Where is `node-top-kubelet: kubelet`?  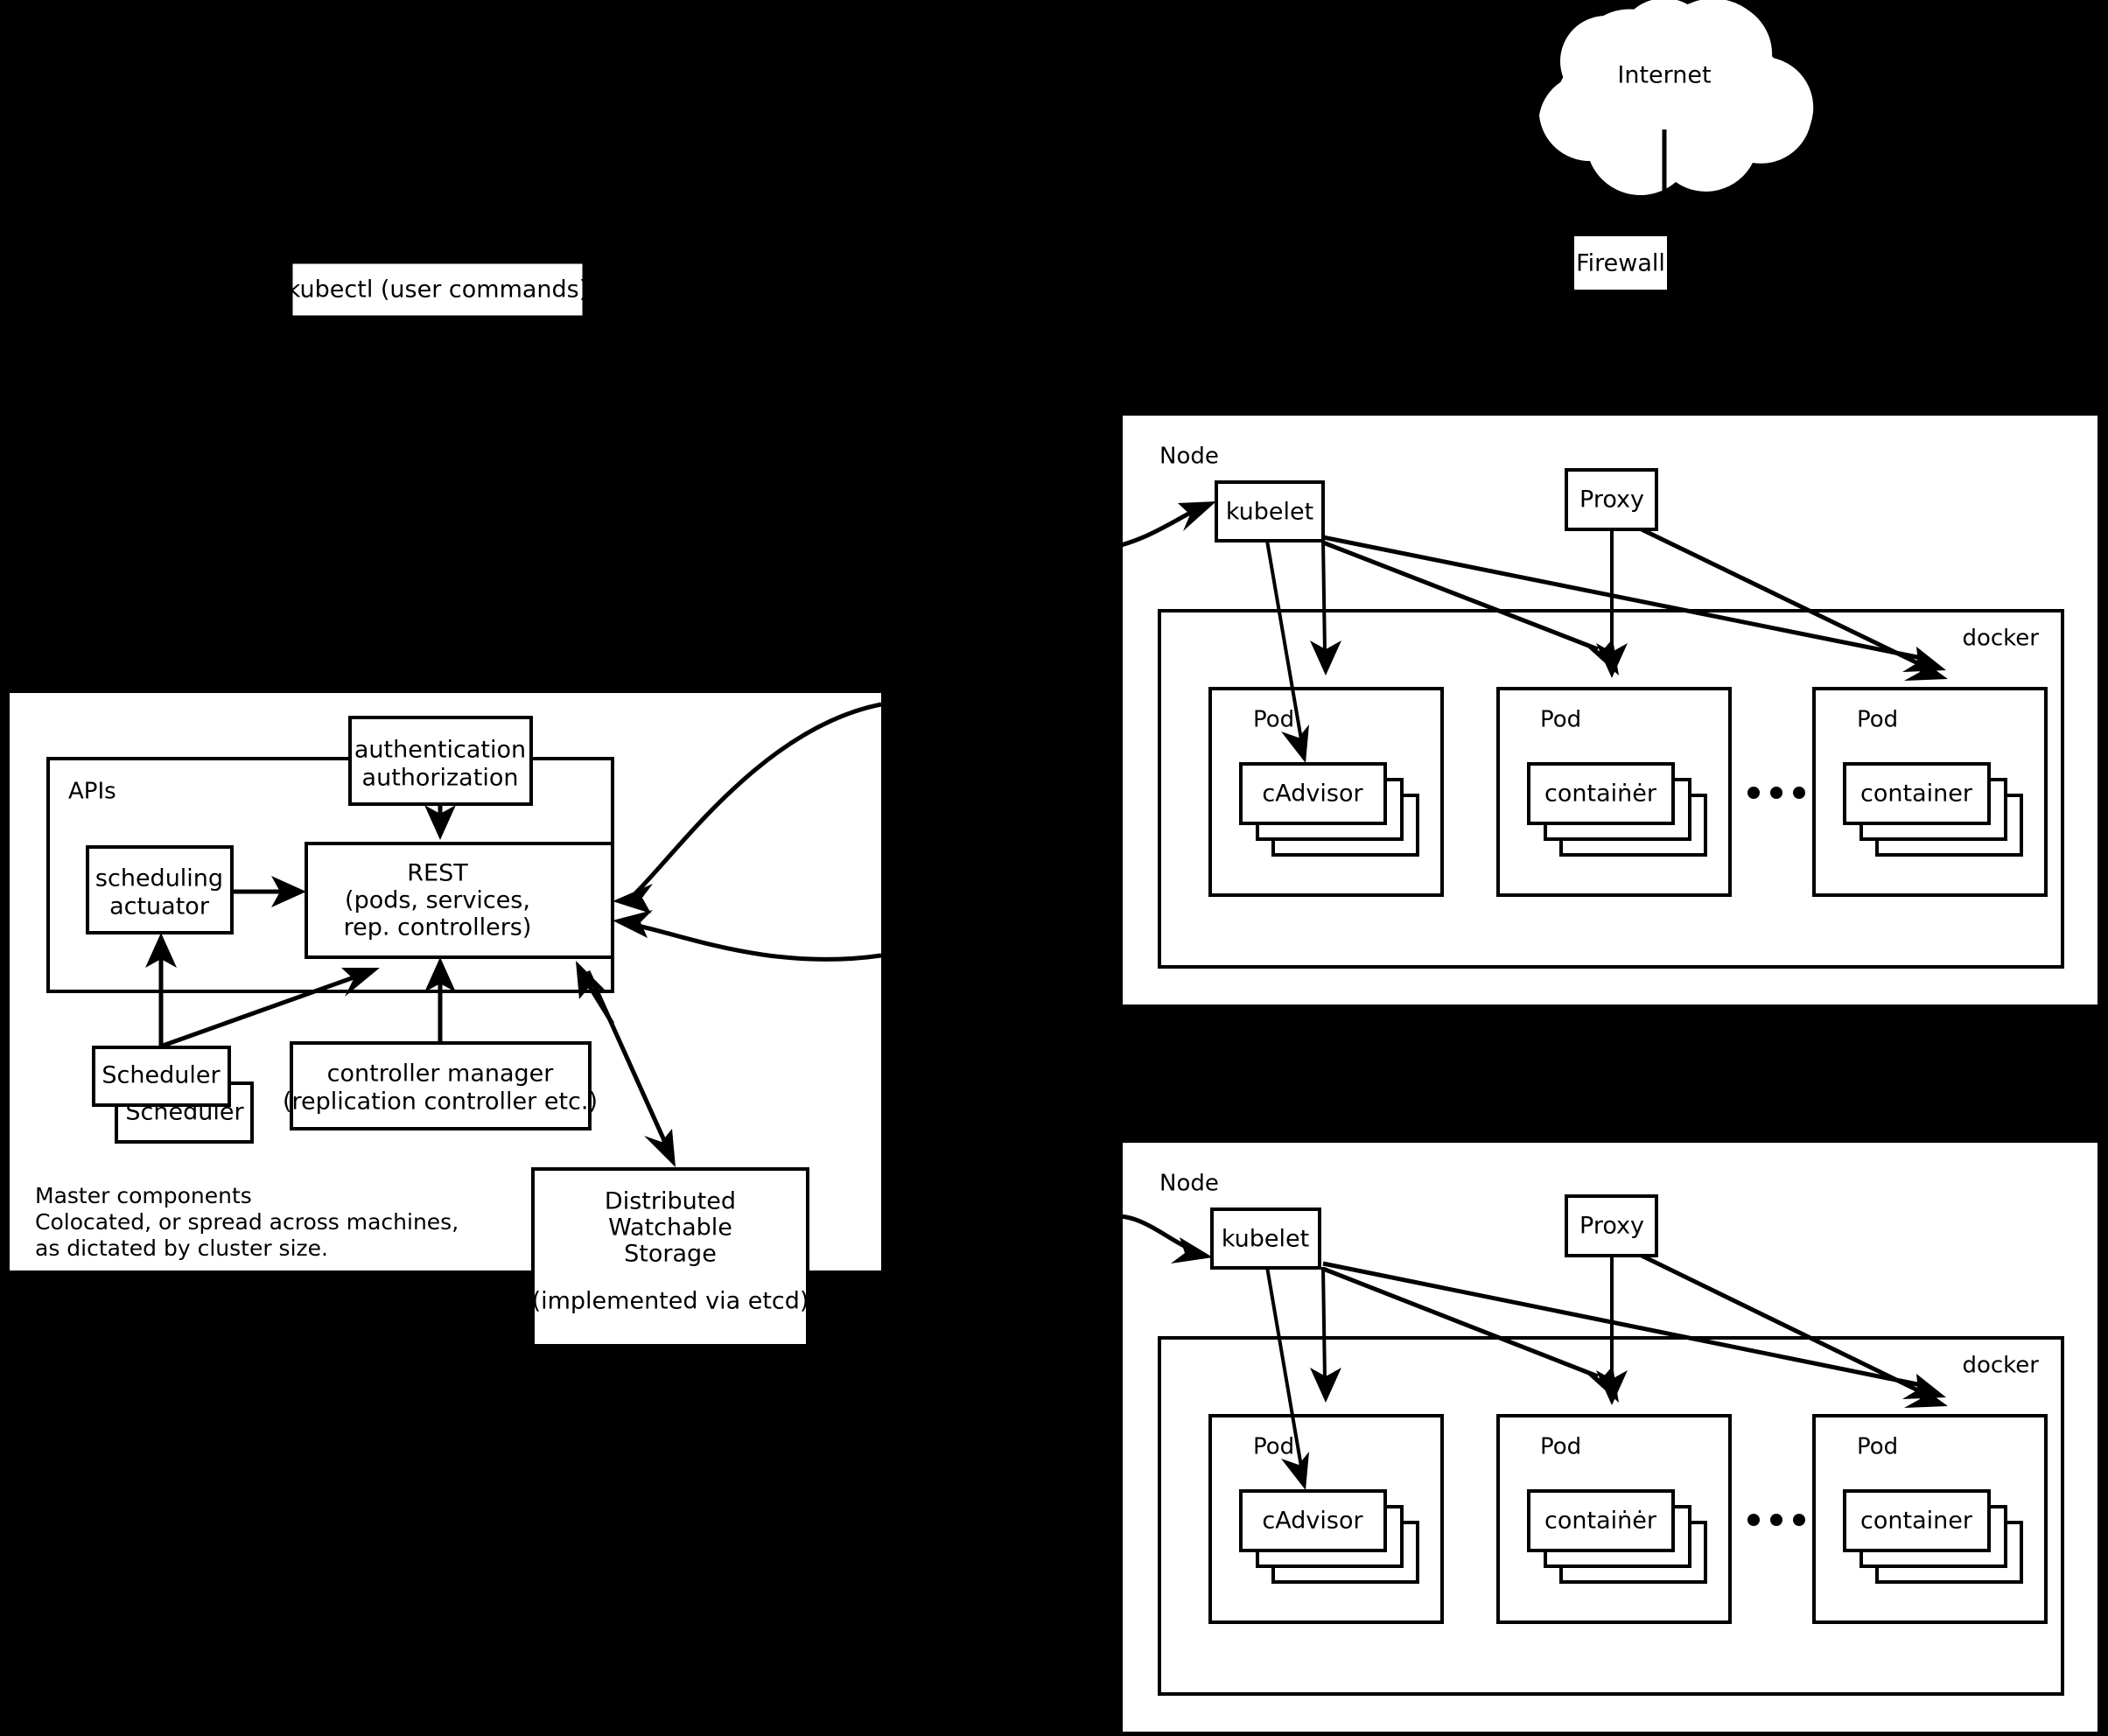 node-top-kubelet: kubelet is located at coordinates (1270, 511).